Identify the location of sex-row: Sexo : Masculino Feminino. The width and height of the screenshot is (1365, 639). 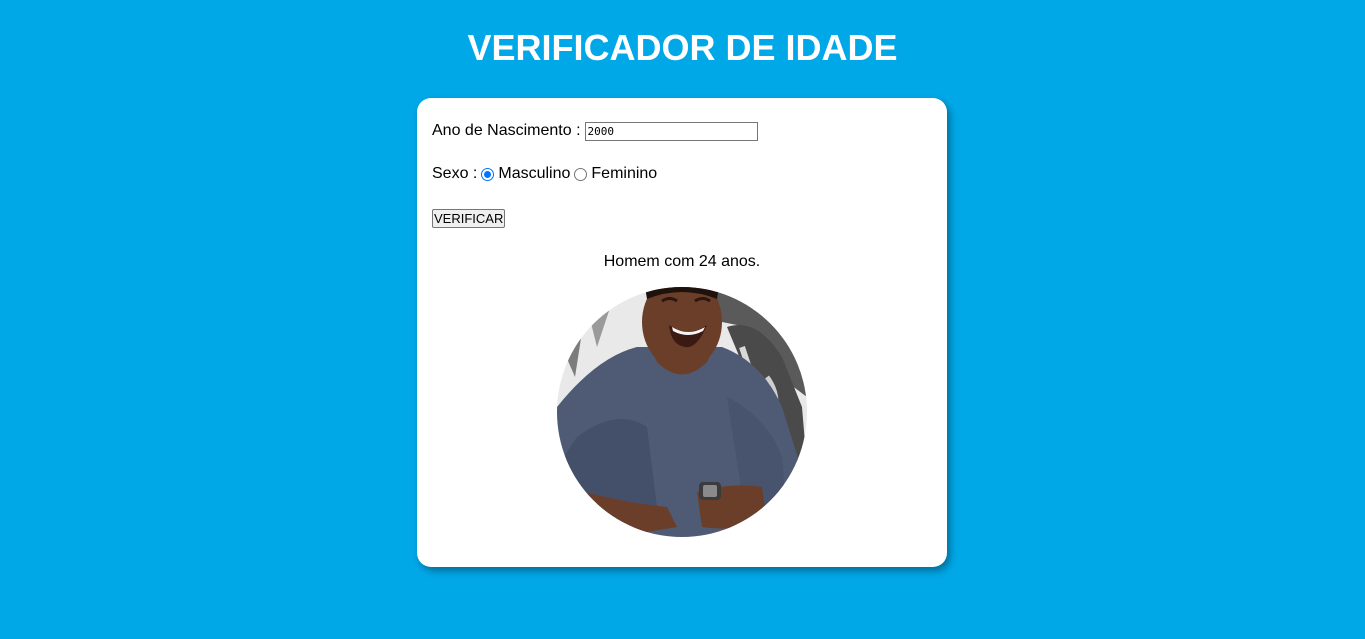
(544, 174).